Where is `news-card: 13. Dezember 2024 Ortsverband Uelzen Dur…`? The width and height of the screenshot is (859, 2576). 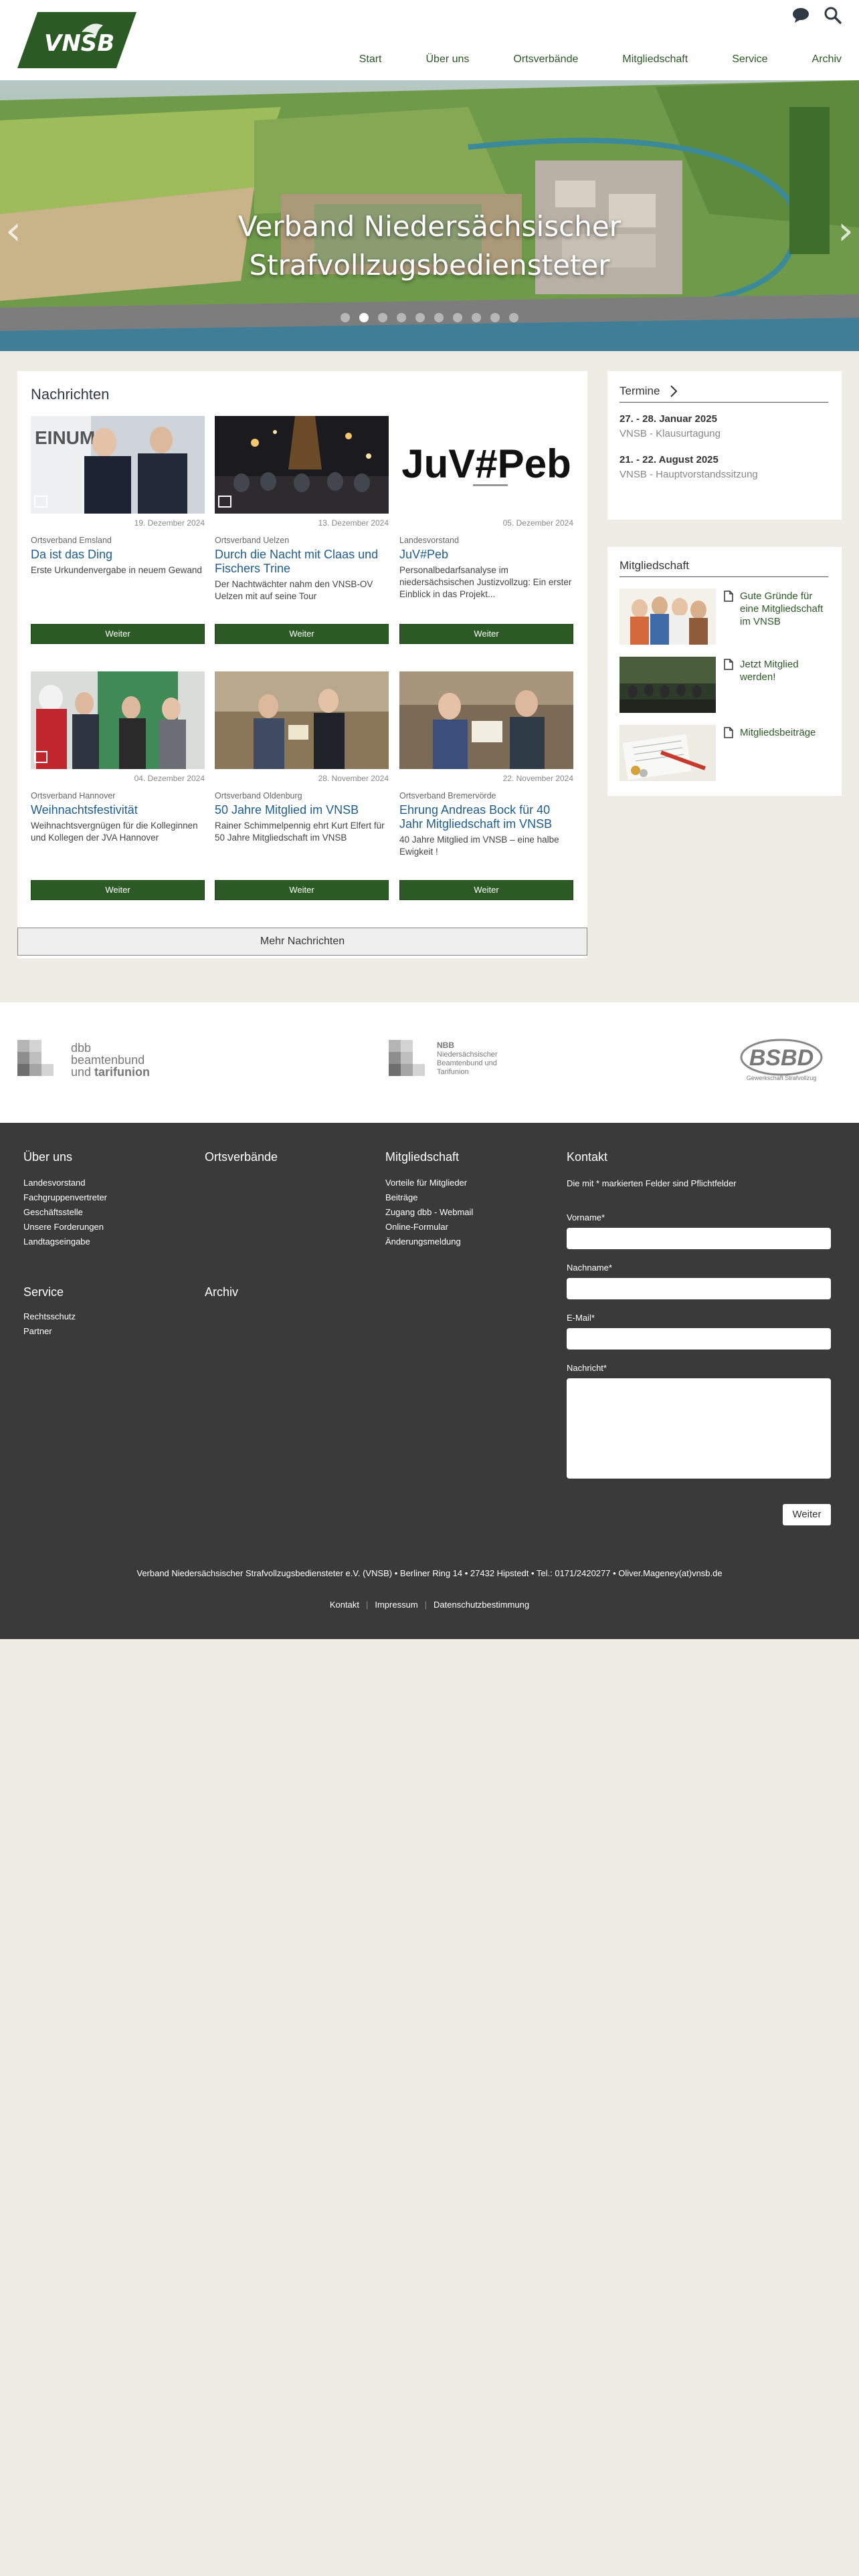 news-card: 13. Dezember 2024 Ortsverband Uelzen Dur… is located at coordinates (302, 510).